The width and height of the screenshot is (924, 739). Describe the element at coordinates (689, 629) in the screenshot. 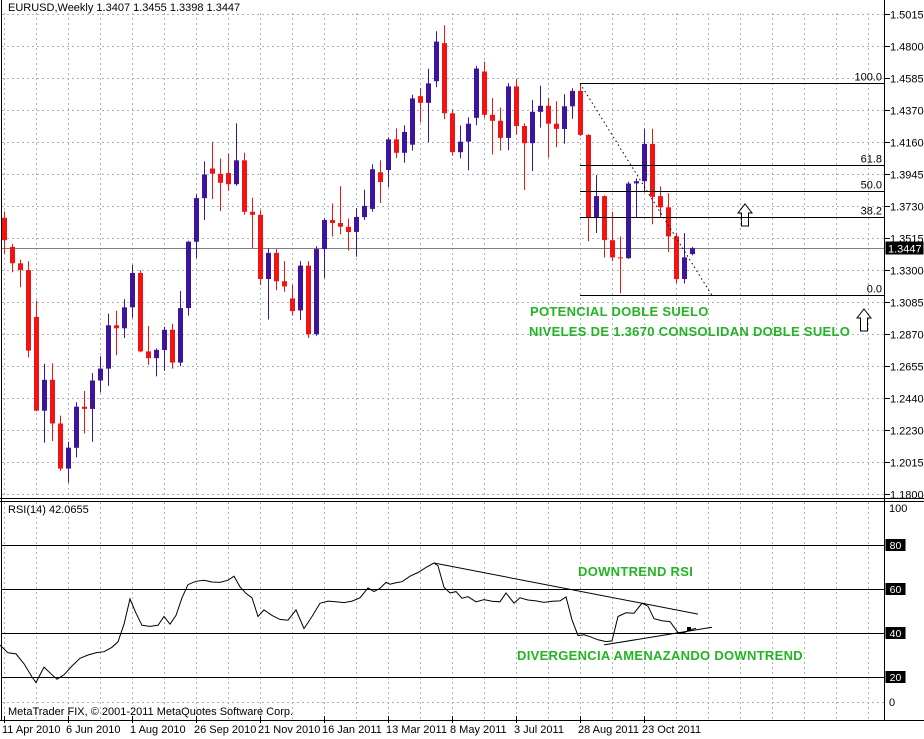

I see `rsi-line-marker-dot` at that location.